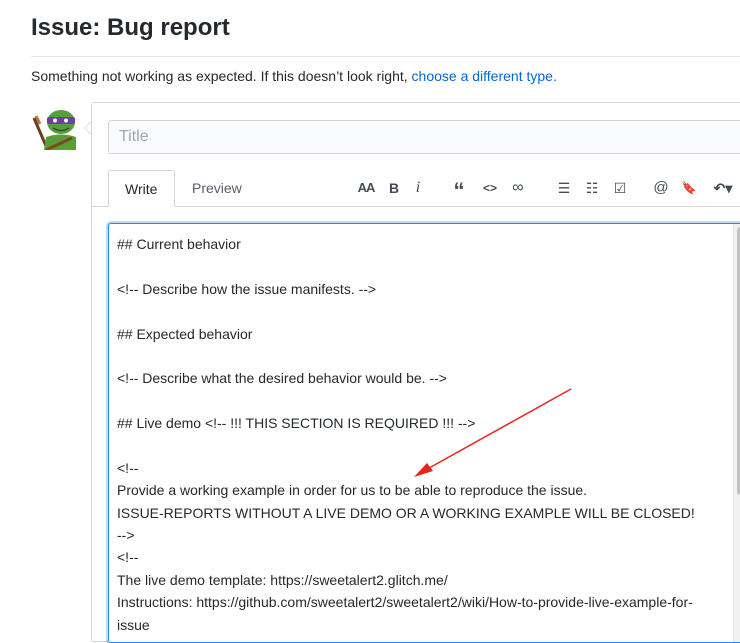 The height and width of the screenshot is (643, 740). Describe the element at coordinates (459, 190) in the screenshot. I see `quote-icon: “` at that location.